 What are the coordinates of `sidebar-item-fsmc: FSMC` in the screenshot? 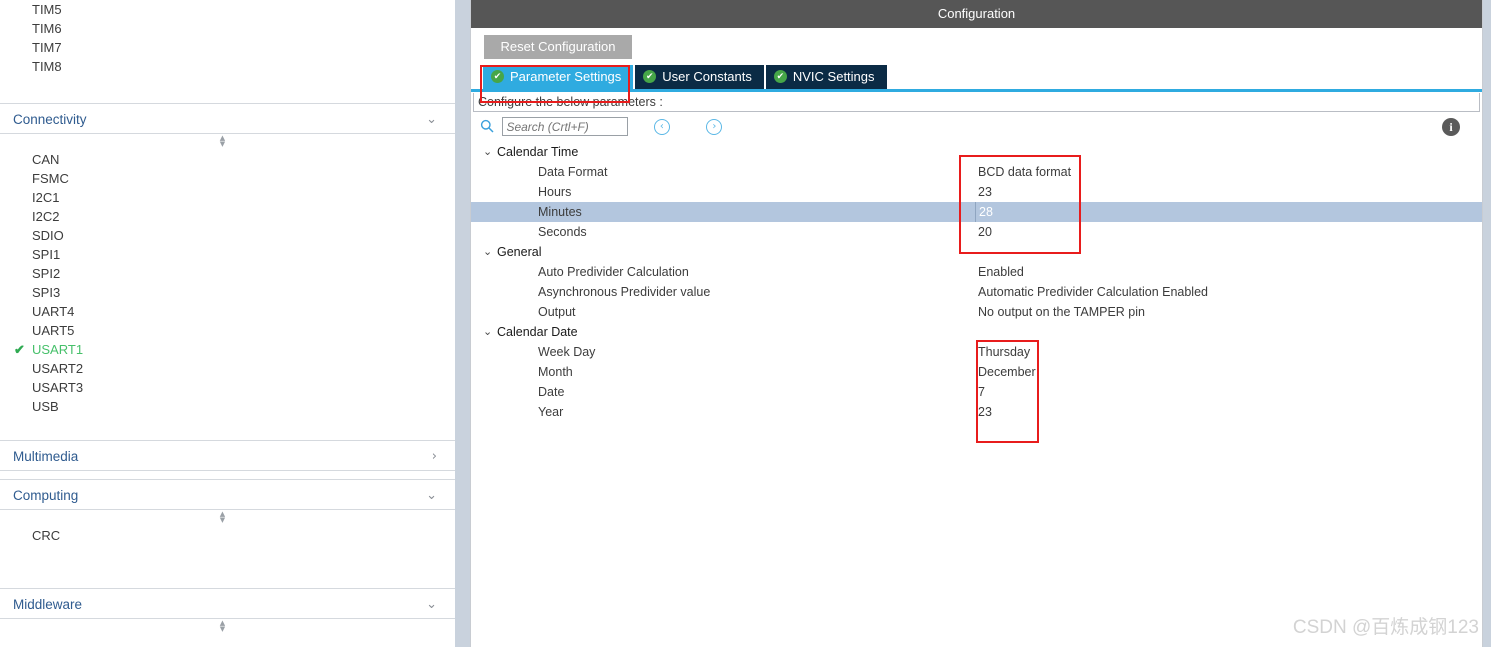 It's located at (243, 178).